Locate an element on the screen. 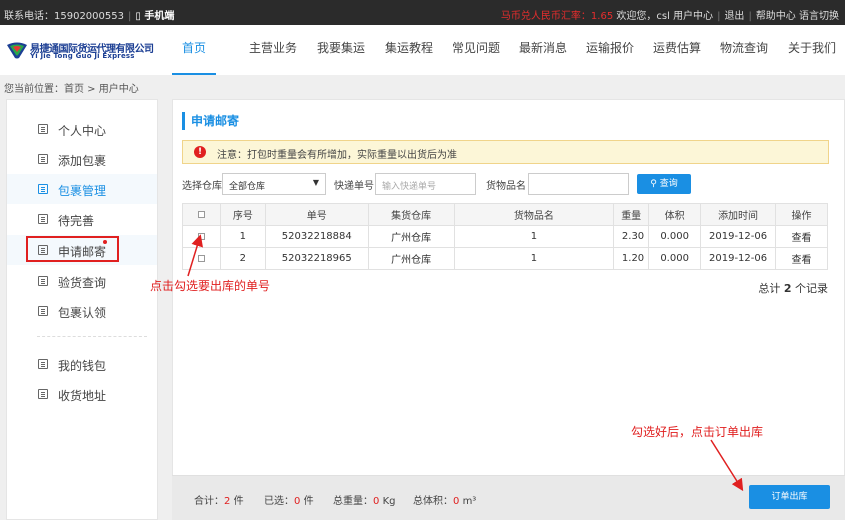  total-prefix: 总计 is located at coordinates (769, 288).